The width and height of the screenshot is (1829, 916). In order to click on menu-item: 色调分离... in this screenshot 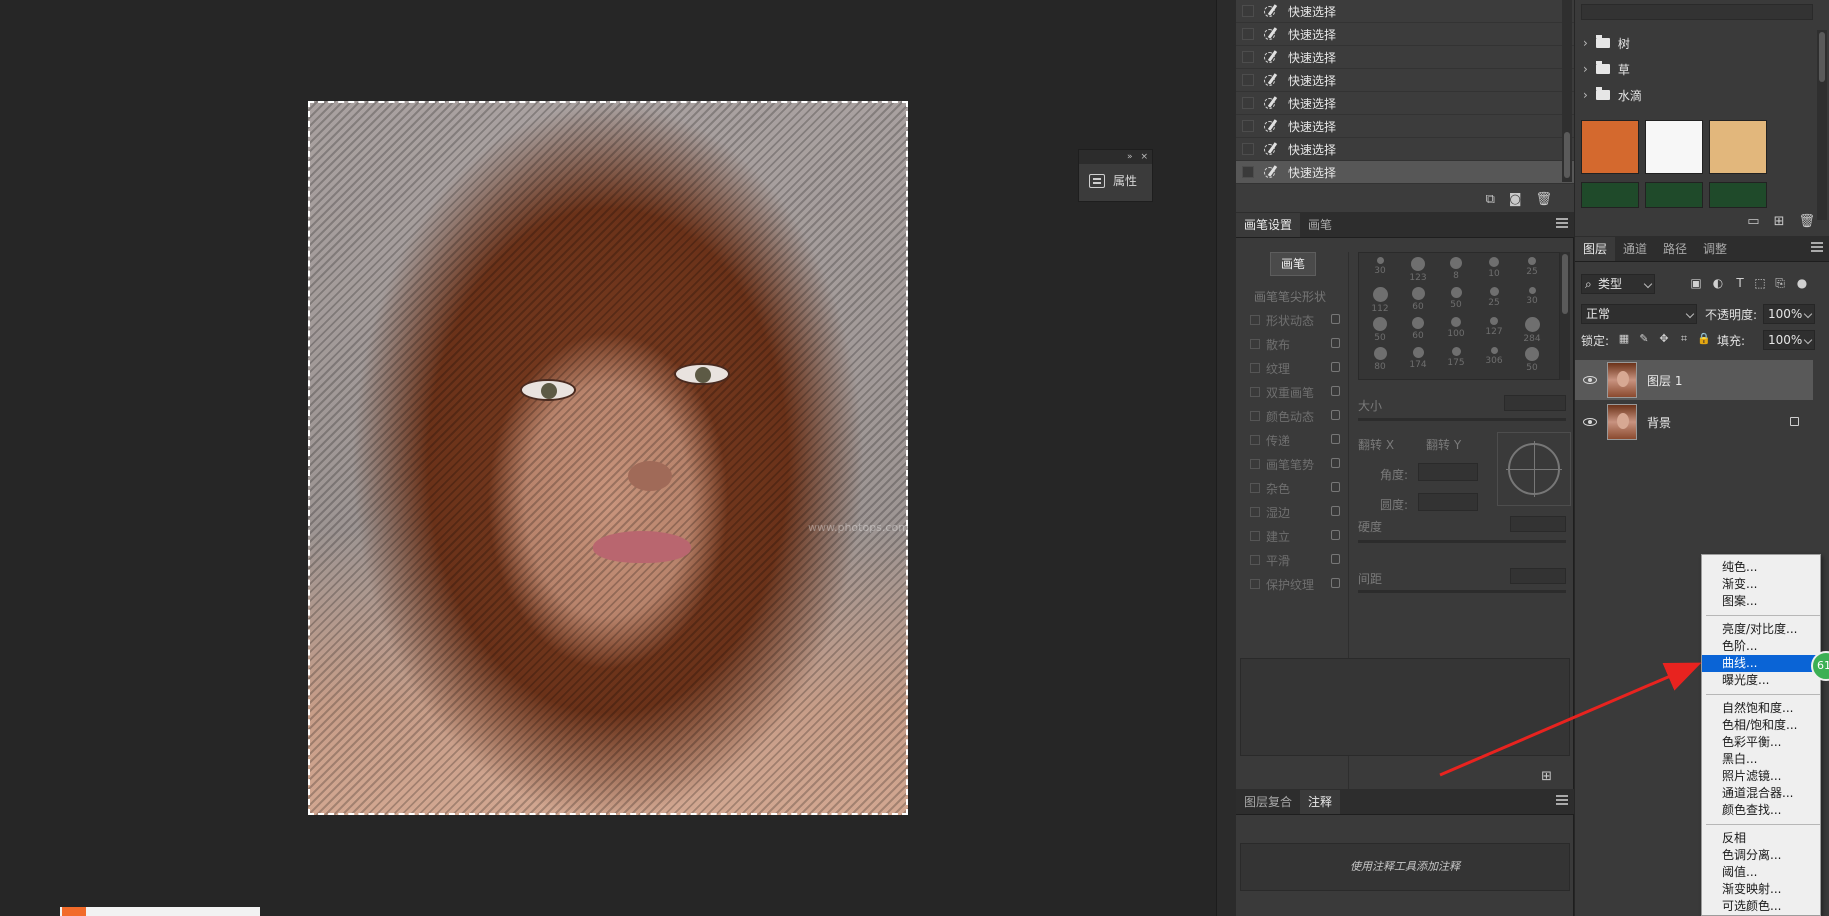, I will do `click(1761, 855)`.